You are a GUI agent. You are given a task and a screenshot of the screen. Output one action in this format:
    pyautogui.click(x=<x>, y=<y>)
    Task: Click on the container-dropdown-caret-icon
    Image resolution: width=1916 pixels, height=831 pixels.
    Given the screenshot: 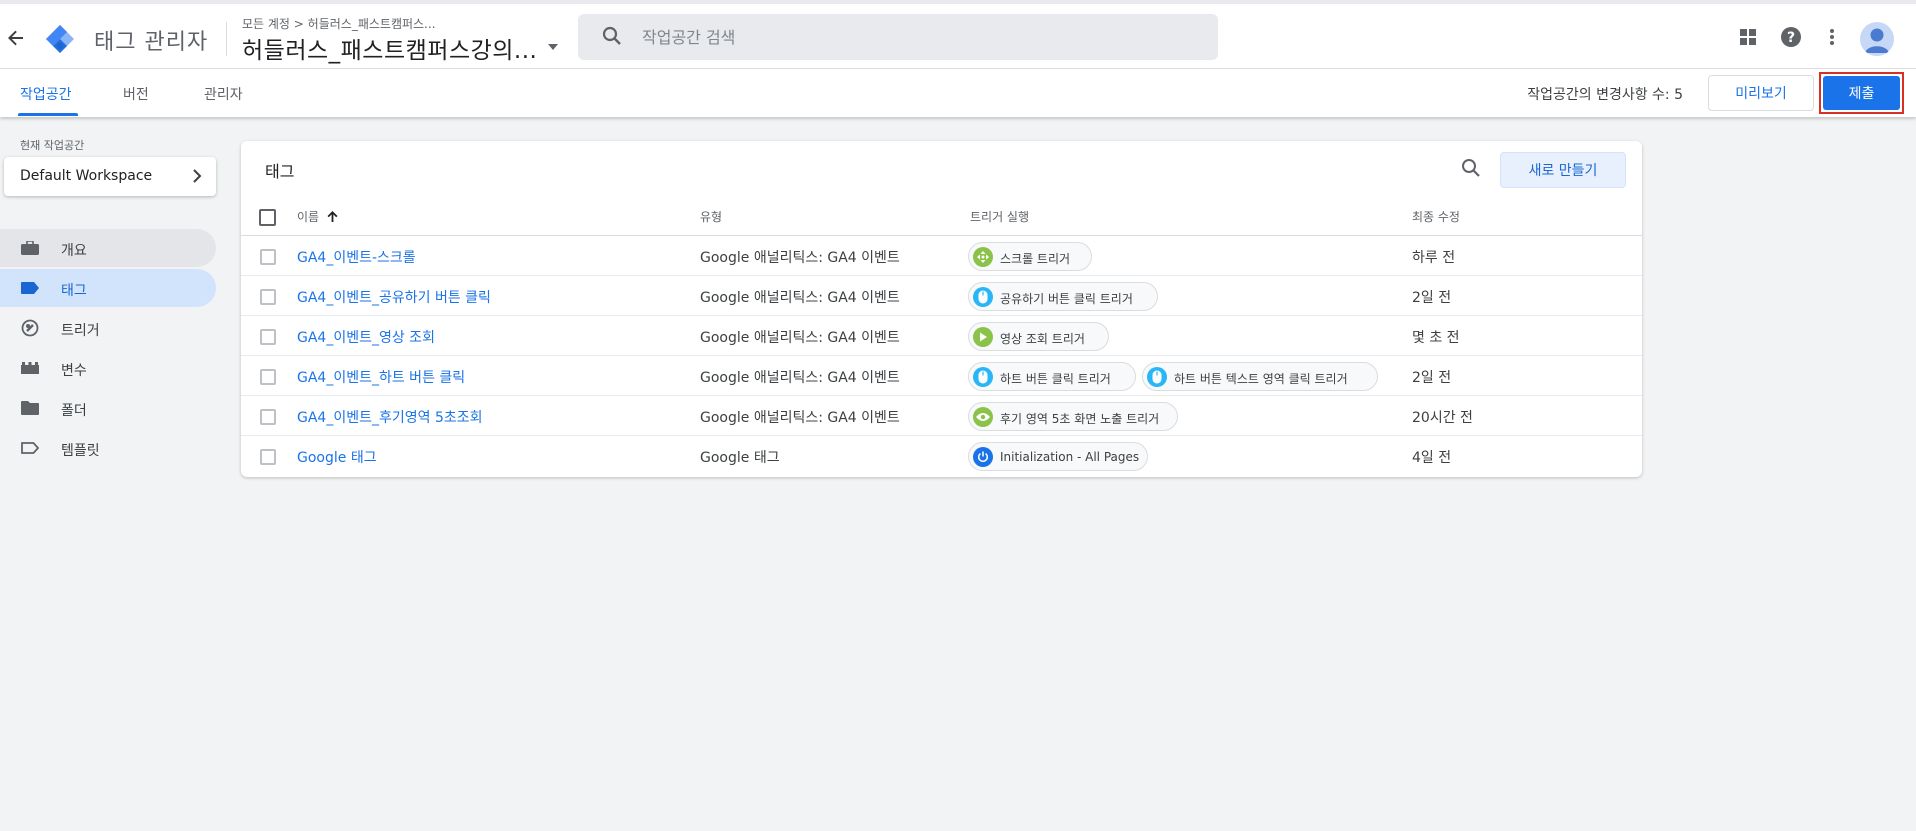 What is the action you would take?
    pyautogui.click(x=553, y=47)
    